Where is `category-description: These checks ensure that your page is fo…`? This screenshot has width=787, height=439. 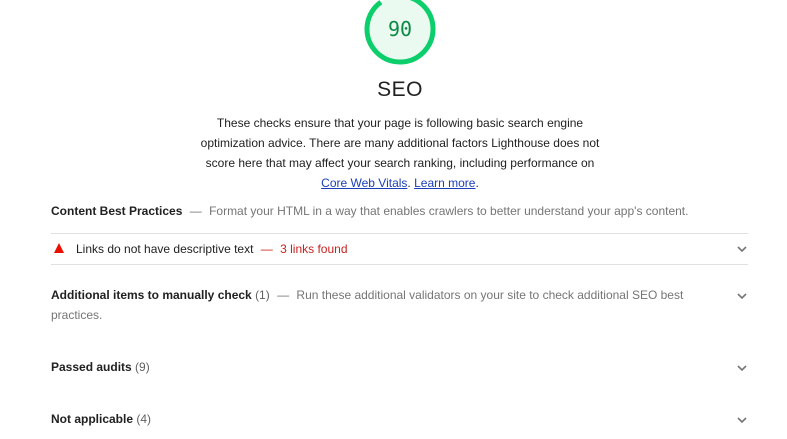 category-description: These checks ensure that your page is fo… is located at coordinates (400, 153).